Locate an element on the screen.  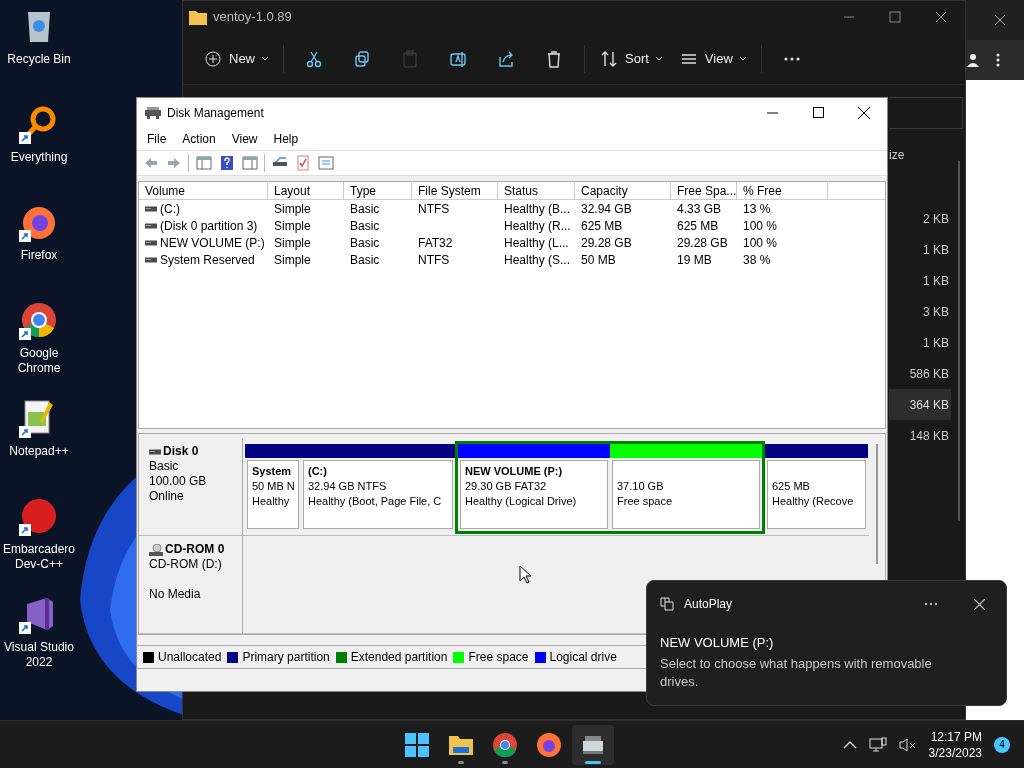
clock: 12:17 PM 3/23/2023 is located at coordinates (955, 744).